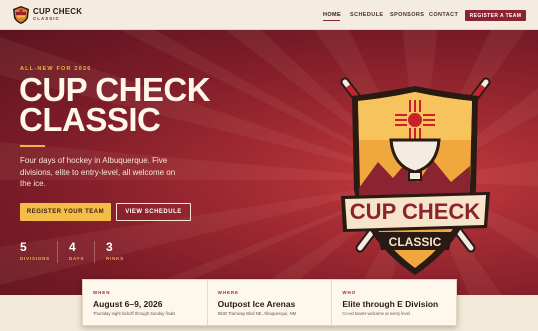 The image size is (538, 331). I want to click on logo-icon, so click(21, 15).